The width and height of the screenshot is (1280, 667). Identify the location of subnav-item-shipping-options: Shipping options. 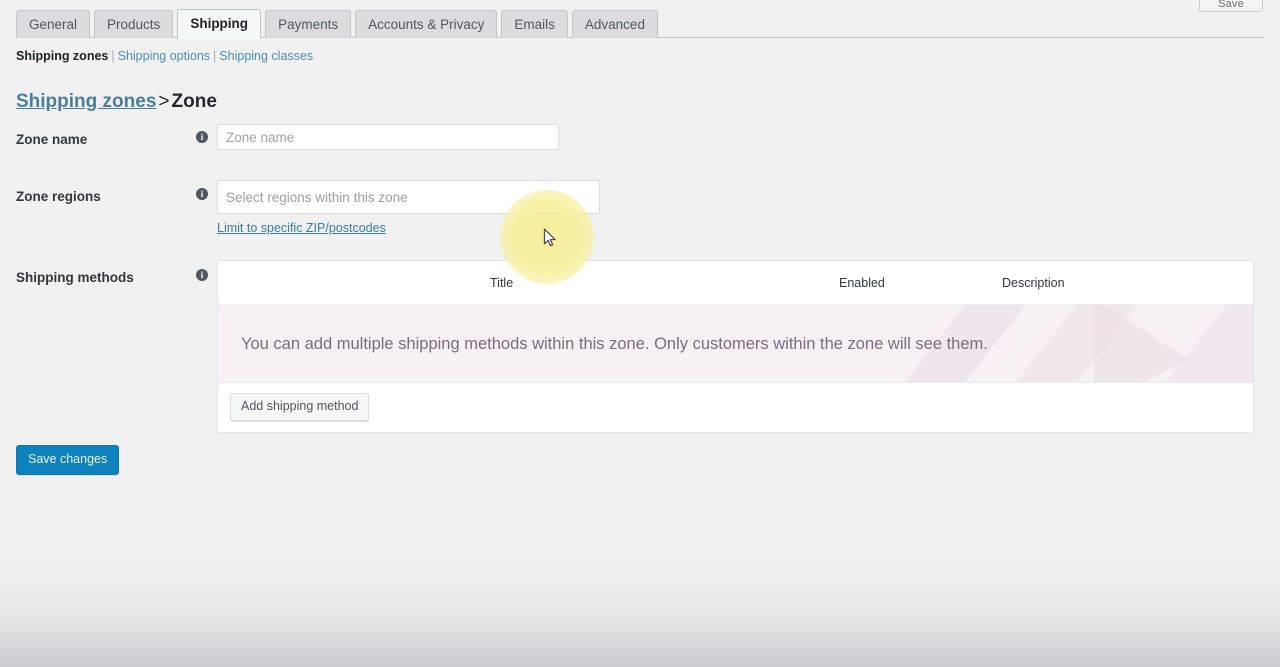
(164, 56).